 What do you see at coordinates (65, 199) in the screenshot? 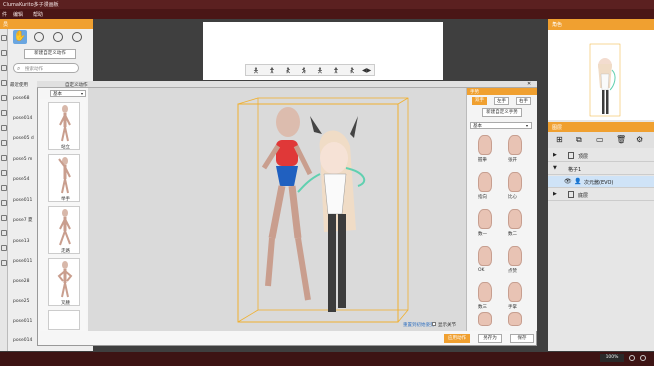
I see `pose-thumb-label: 举手` at bounding box center [65, 199].